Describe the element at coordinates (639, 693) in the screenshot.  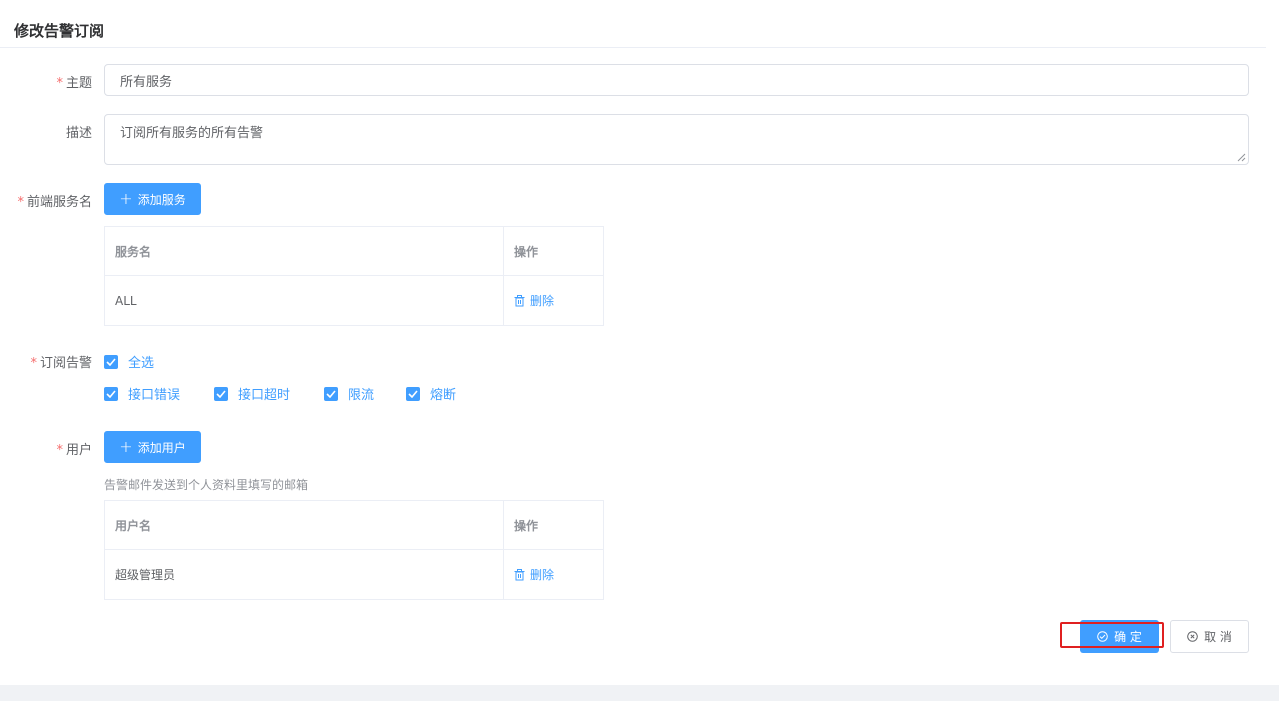
I see `footer-bar` at that location.